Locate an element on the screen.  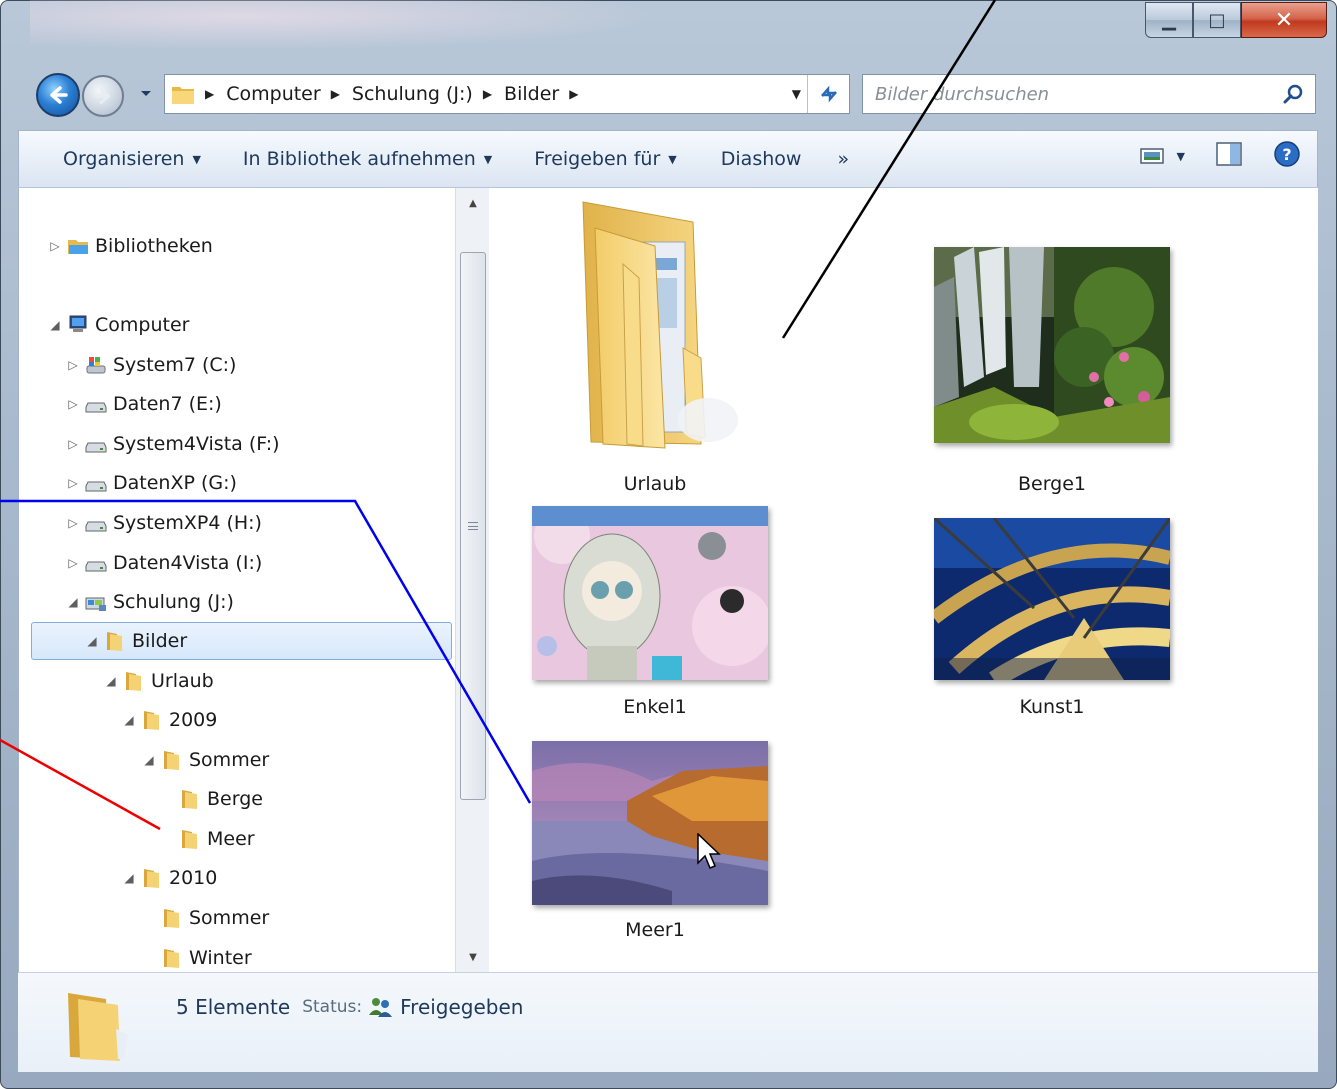
minimize-button: ▁ is located at coordinates (1169, 20).